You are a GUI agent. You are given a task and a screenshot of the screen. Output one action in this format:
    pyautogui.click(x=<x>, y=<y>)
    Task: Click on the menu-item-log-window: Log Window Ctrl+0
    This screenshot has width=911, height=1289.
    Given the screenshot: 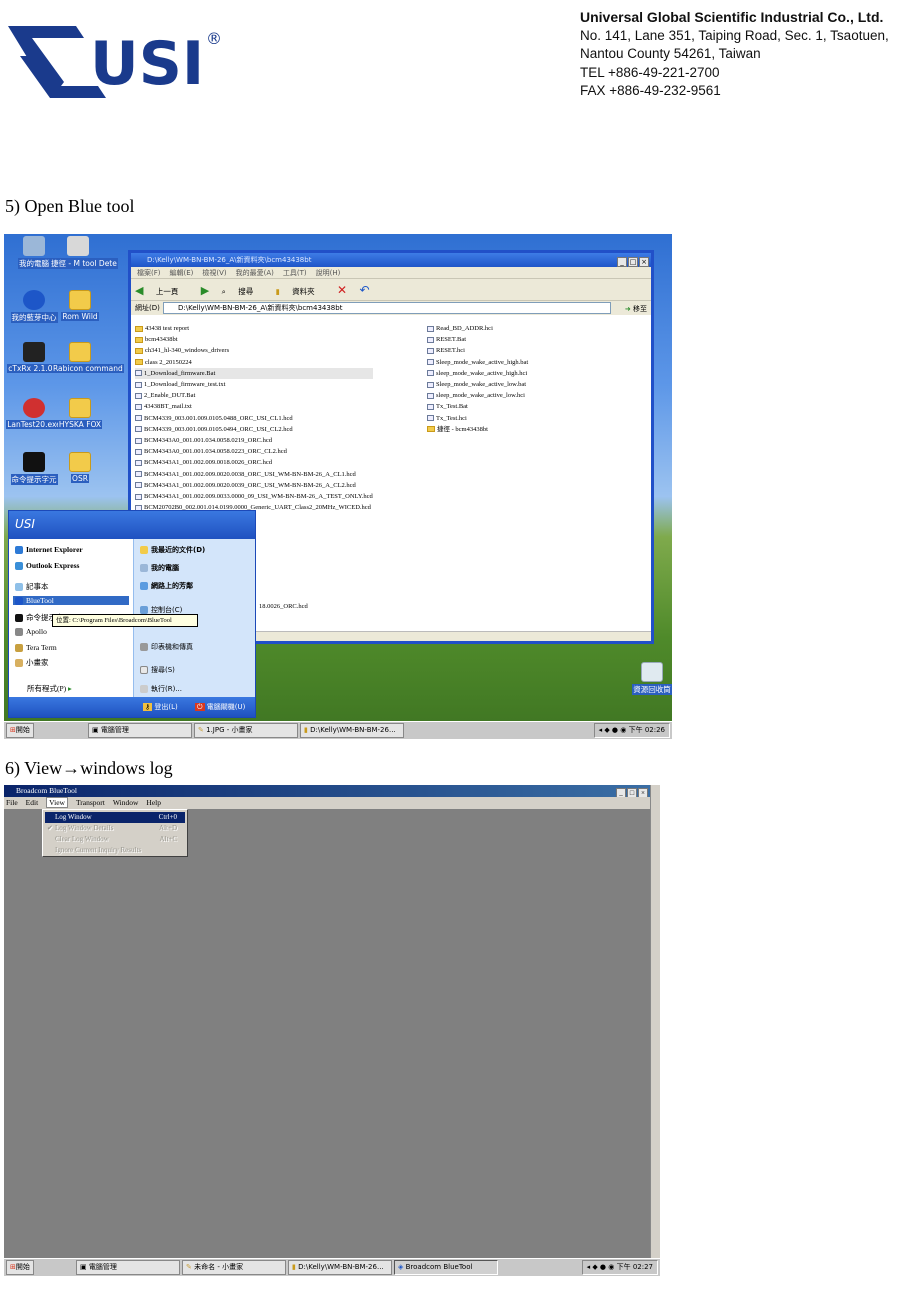 What is the action you would take?
    pyautogui.click(x=115, y=817)
    